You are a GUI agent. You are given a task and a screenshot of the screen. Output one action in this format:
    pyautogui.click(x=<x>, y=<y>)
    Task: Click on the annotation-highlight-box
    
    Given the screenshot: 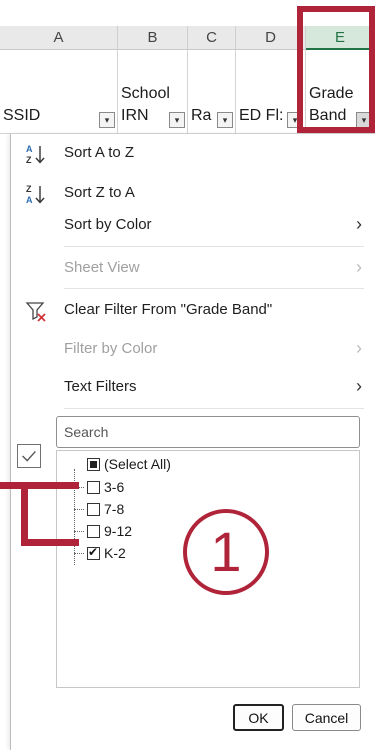 What is the action you would take?
    pyautogui.click(x=336, y=69)
    